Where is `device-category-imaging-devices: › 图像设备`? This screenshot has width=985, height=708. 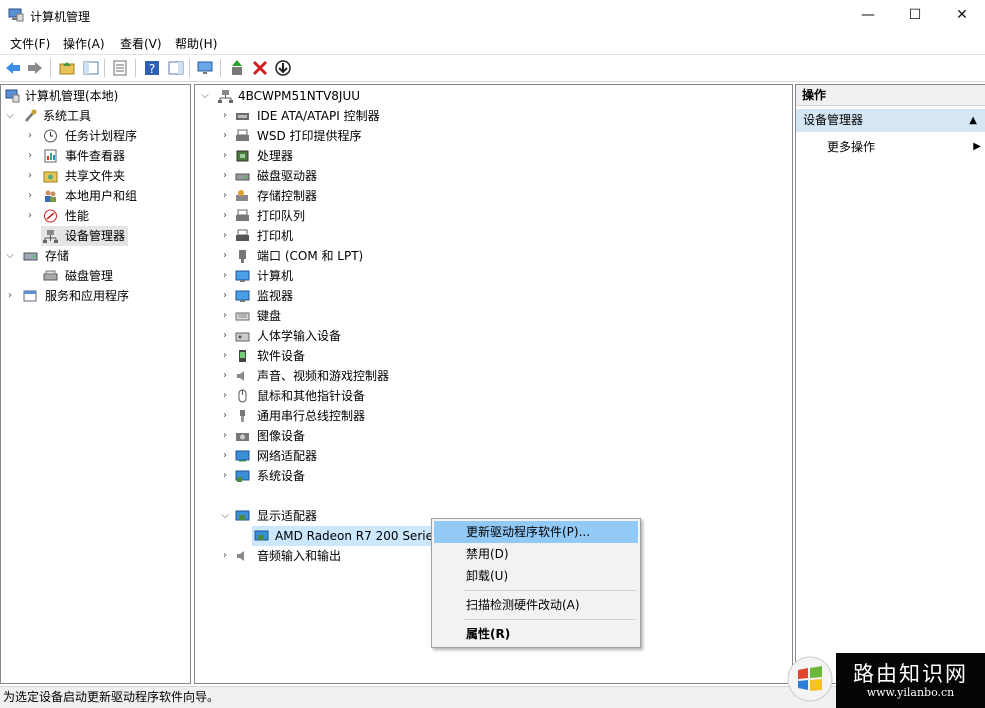 device-category-imaging-devices: › 图像设备 is located at coordinates (370, 436).